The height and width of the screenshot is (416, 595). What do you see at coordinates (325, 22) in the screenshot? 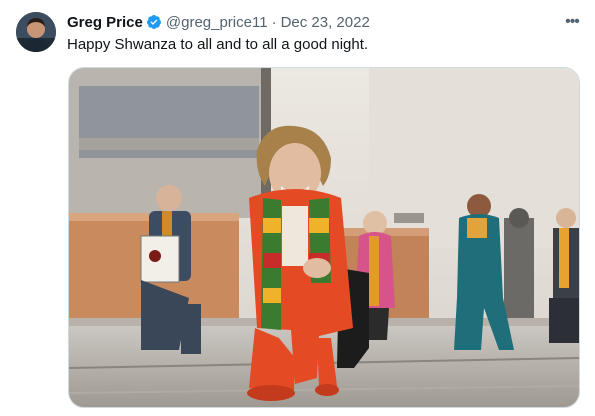
I see `tweet-date: Dec 23, 2022` at bounding box center [325, 22].